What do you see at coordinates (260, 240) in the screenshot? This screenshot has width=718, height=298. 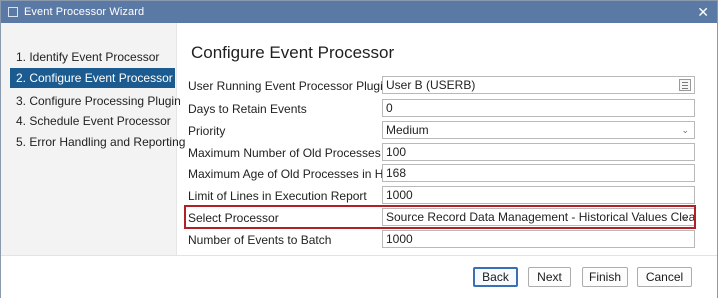 I see `events-to-batch-label: Number of Events to Batch` at bounding box center [260, 240].